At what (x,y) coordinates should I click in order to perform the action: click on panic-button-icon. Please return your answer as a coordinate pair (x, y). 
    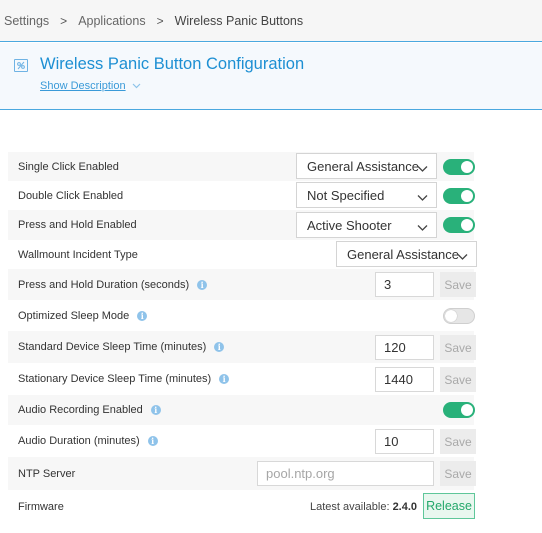
    Looking at the image, I should click on (21, 65).